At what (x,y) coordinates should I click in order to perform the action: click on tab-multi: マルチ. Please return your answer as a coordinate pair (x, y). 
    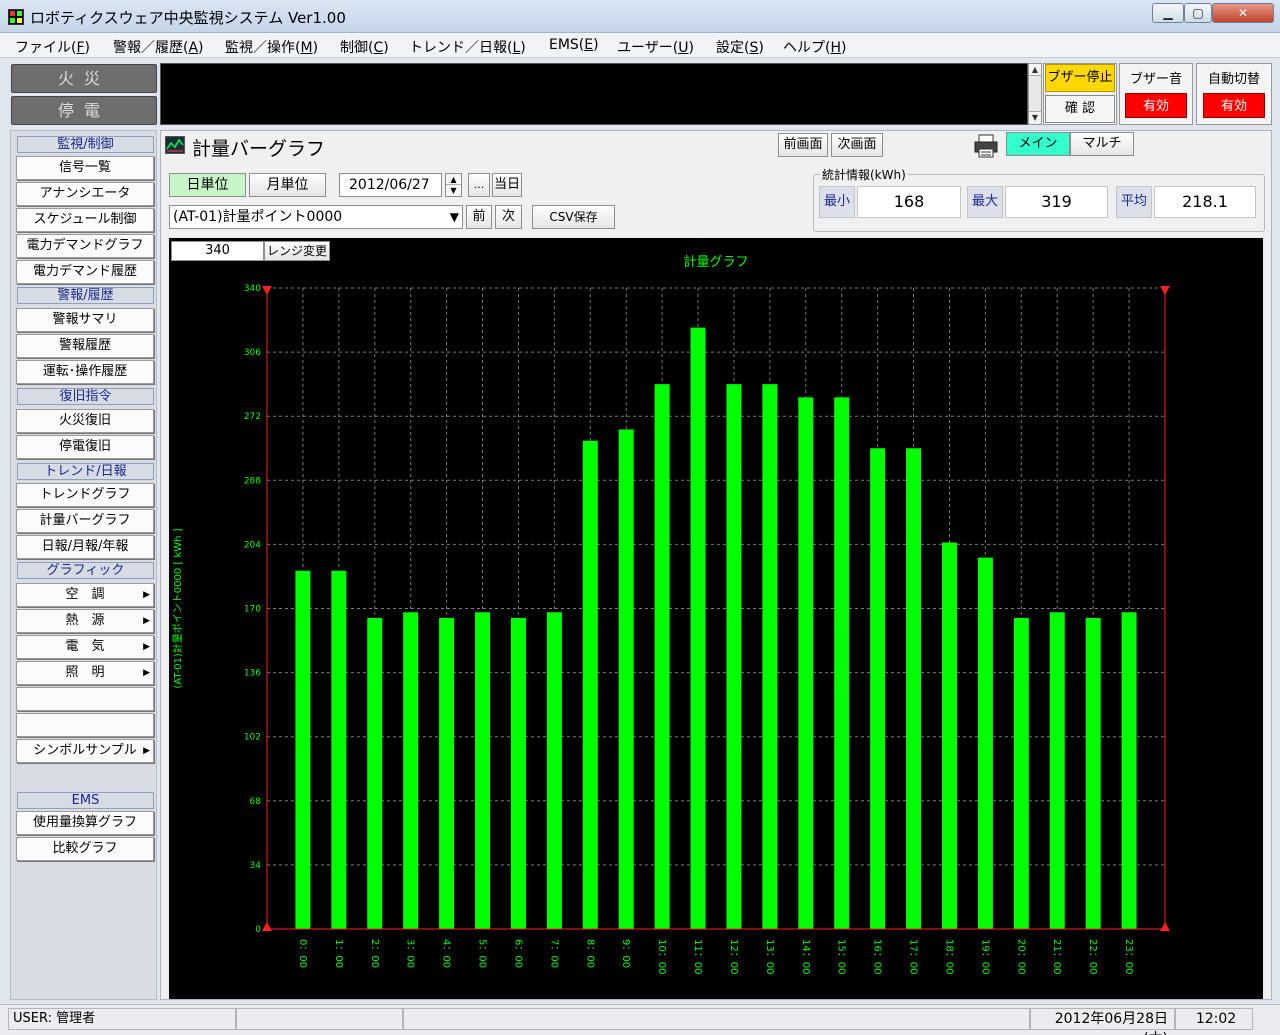
    Looking at the image, I should click on (1102, 144).